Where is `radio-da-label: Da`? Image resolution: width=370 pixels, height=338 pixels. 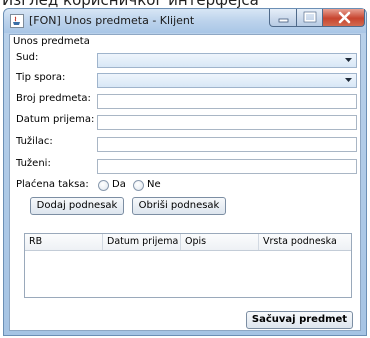
radio-da-label: Da is located at coordinates (119, 184).